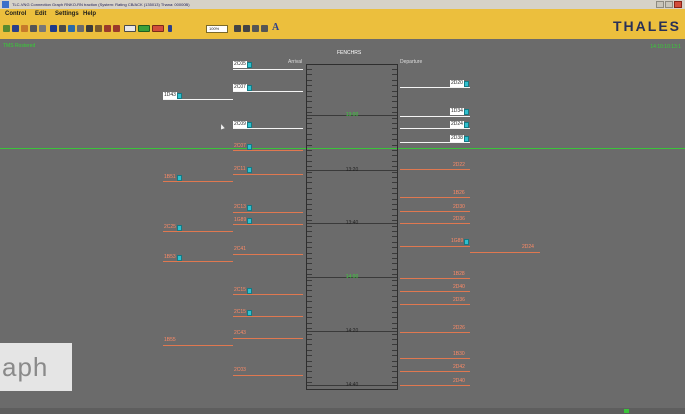  Describe the element at coordinates (459, 165) in the screenshot. I see `train-tag: 2D22` at that location.